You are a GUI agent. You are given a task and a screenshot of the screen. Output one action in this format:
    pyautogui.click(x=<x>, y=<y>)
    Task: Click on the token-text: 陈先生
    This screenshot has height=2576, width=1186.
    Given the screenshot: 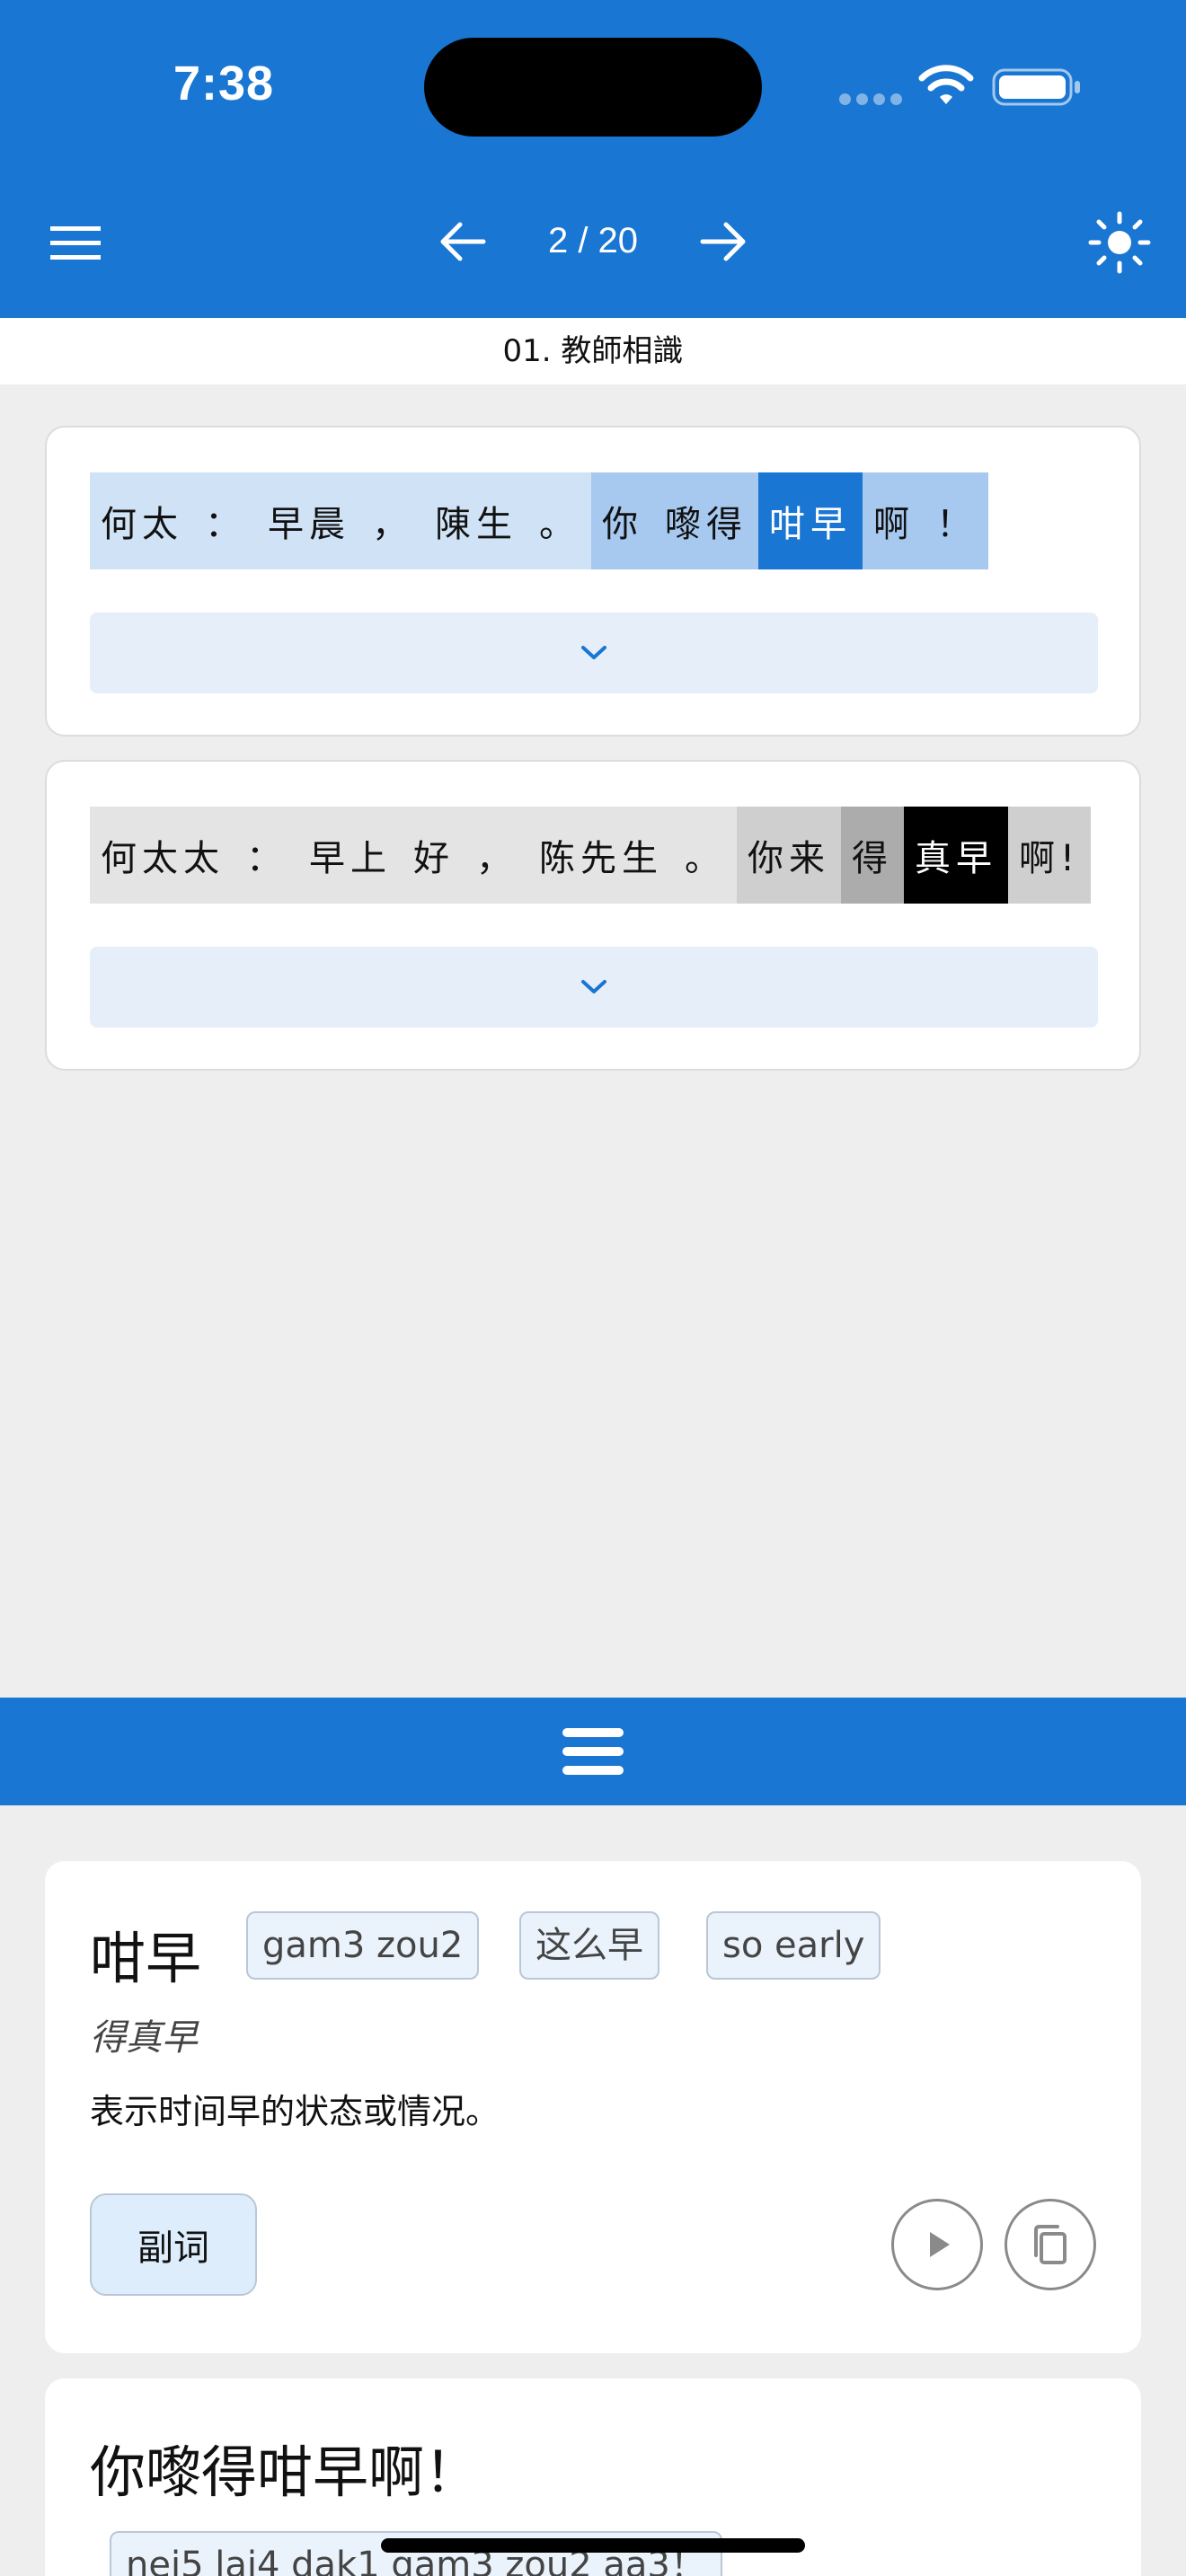 What is the action you would take?
    pyautogui.click(x=601, y=858)
    